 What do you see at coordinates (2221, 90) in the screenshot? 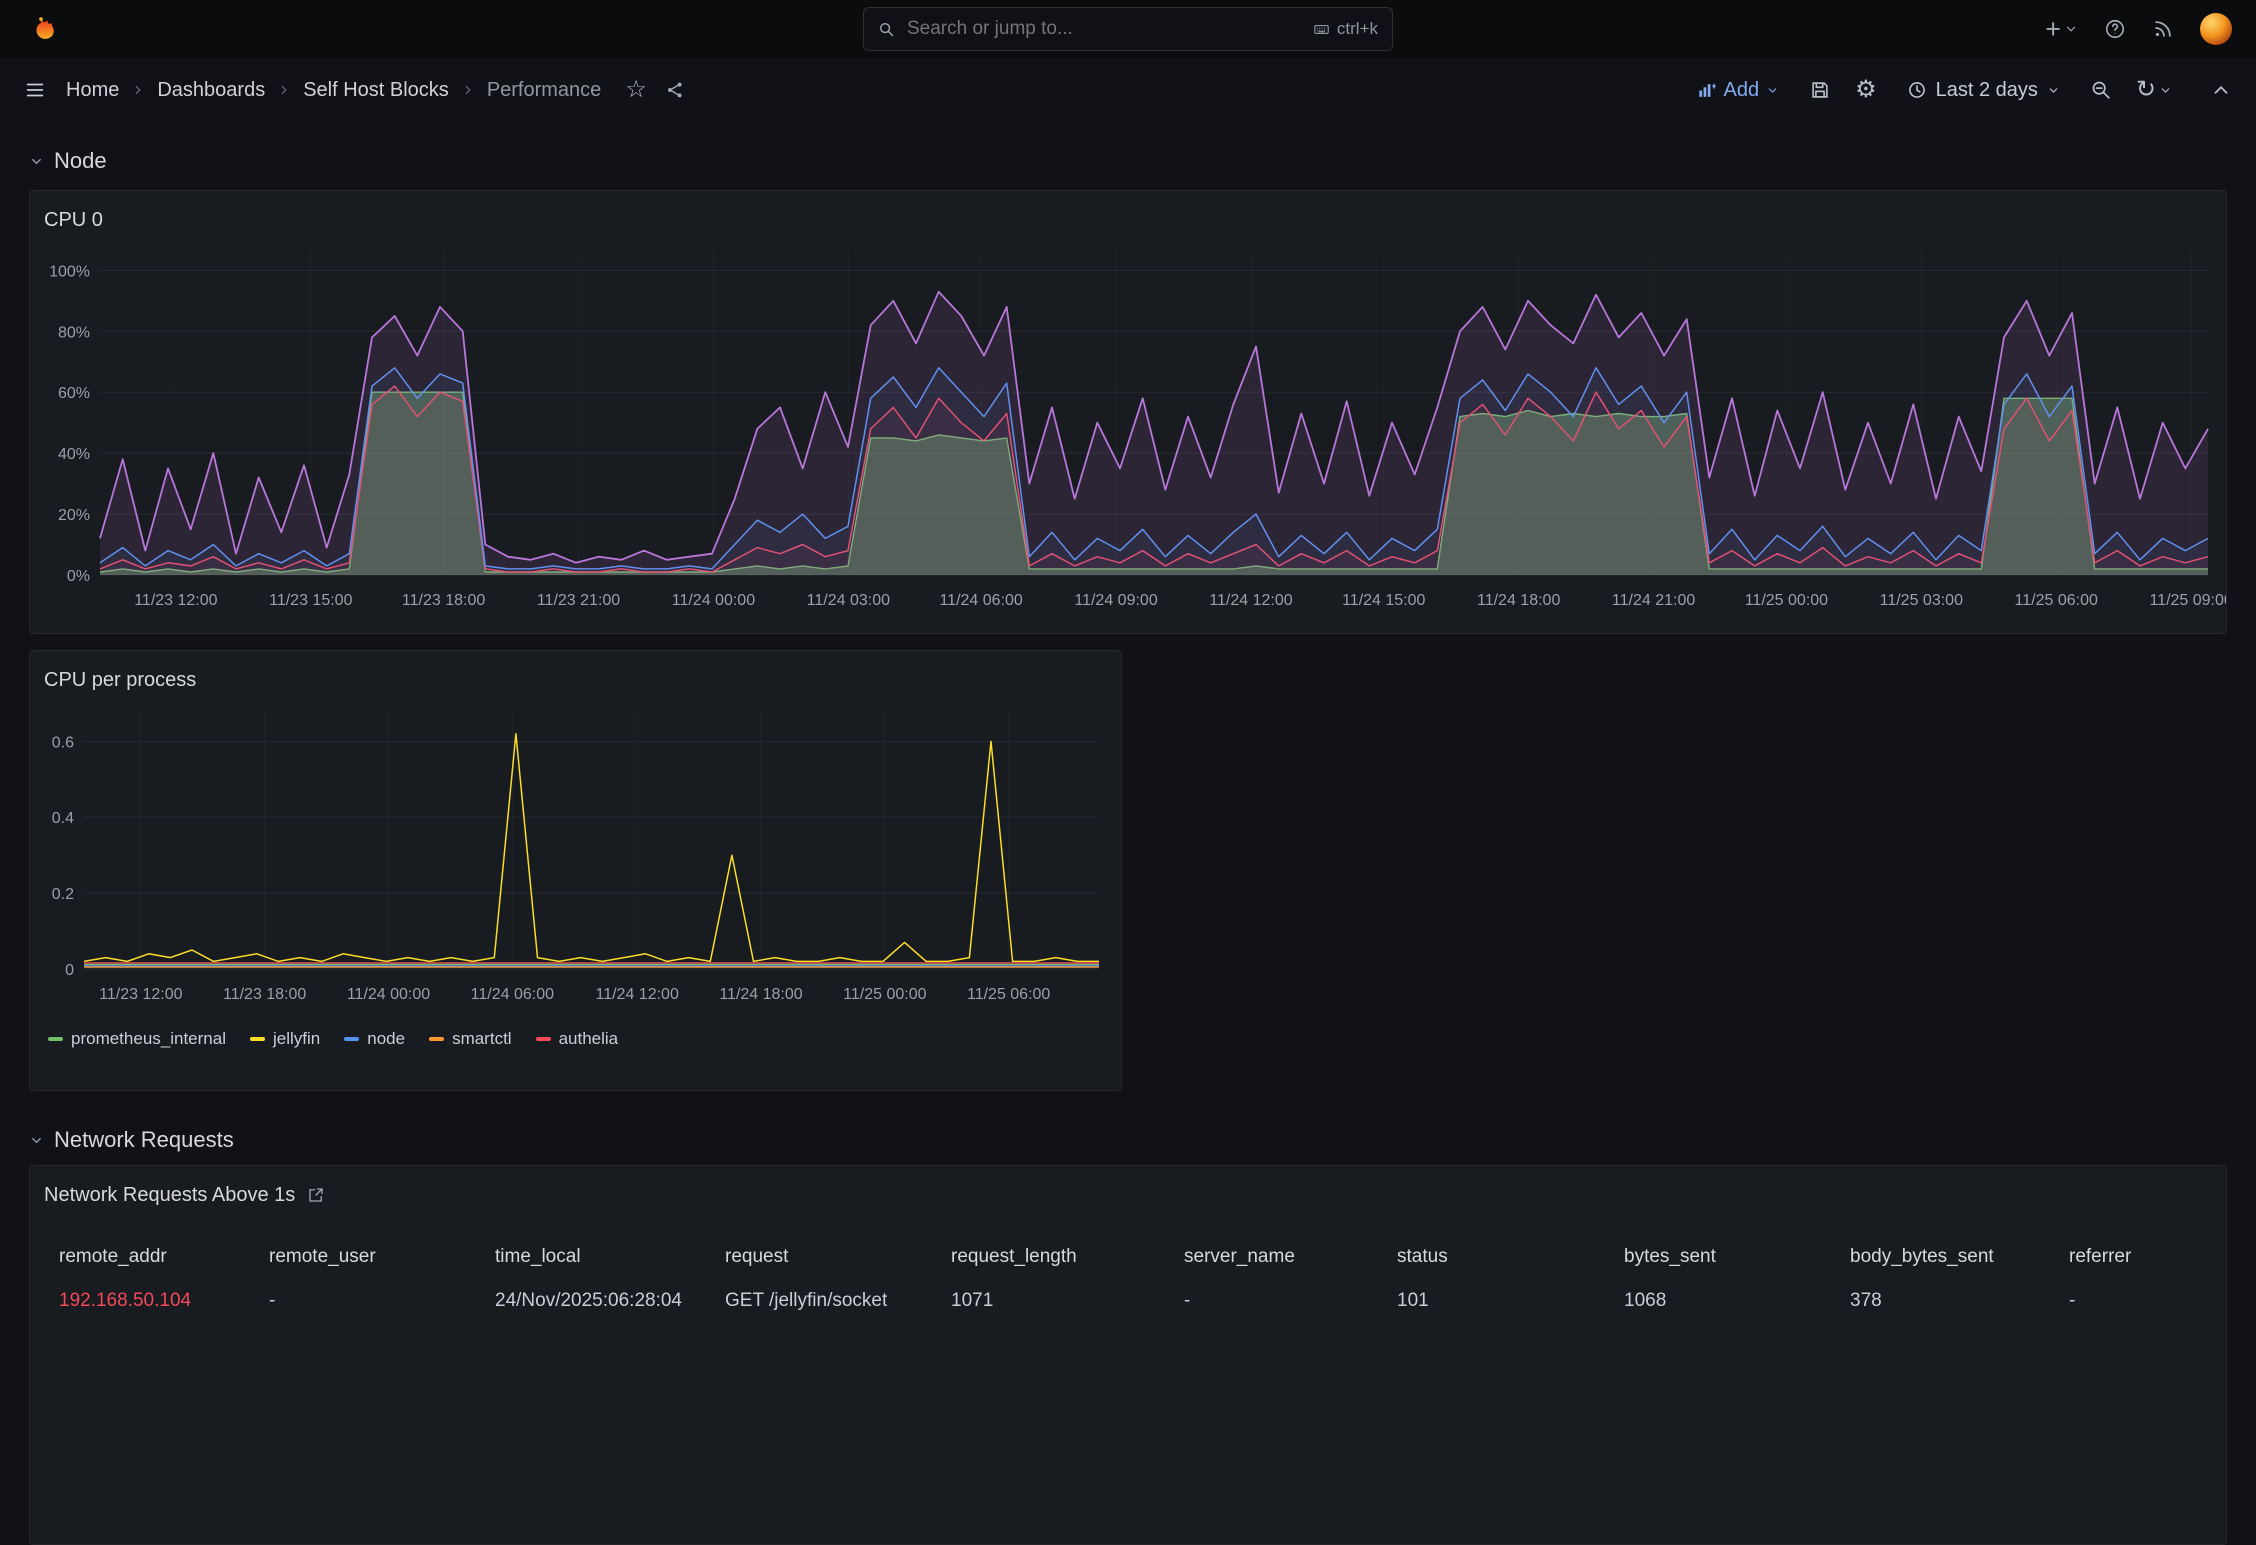
I see `chevron-up-icon` at bounding box center [2221, 90].